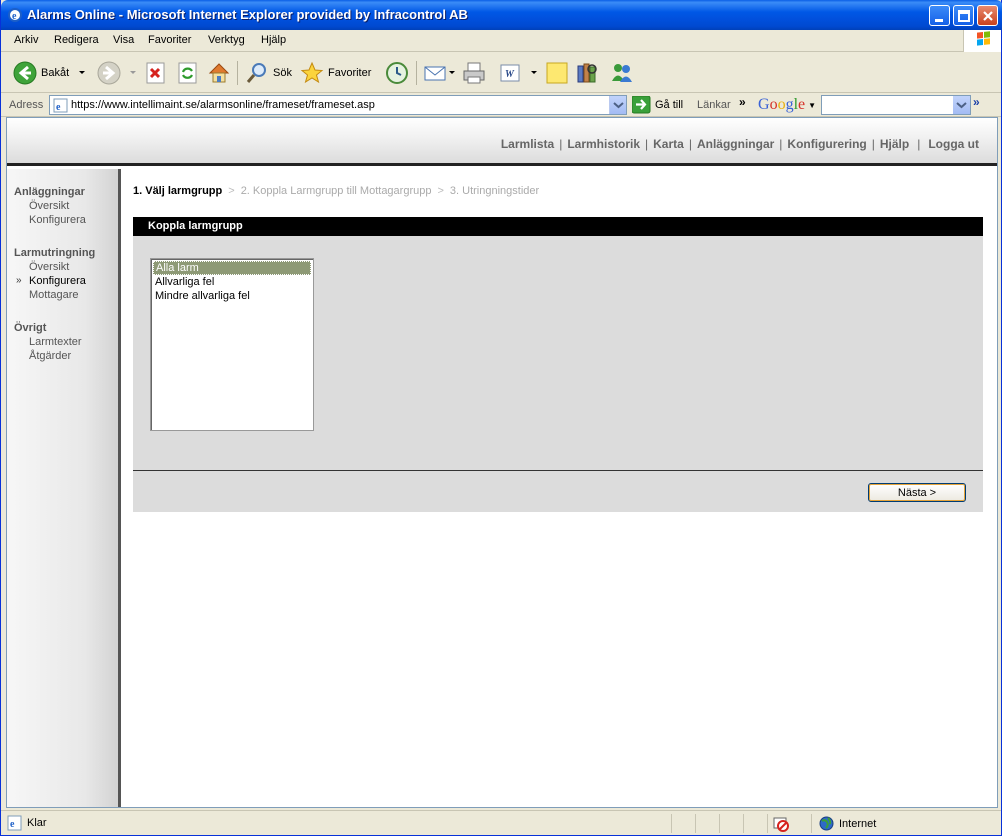  Describe the element at coordinates (50, 356) in the screenshot. I see `sidebar-item-atgarder: Åtgärder` at that location.